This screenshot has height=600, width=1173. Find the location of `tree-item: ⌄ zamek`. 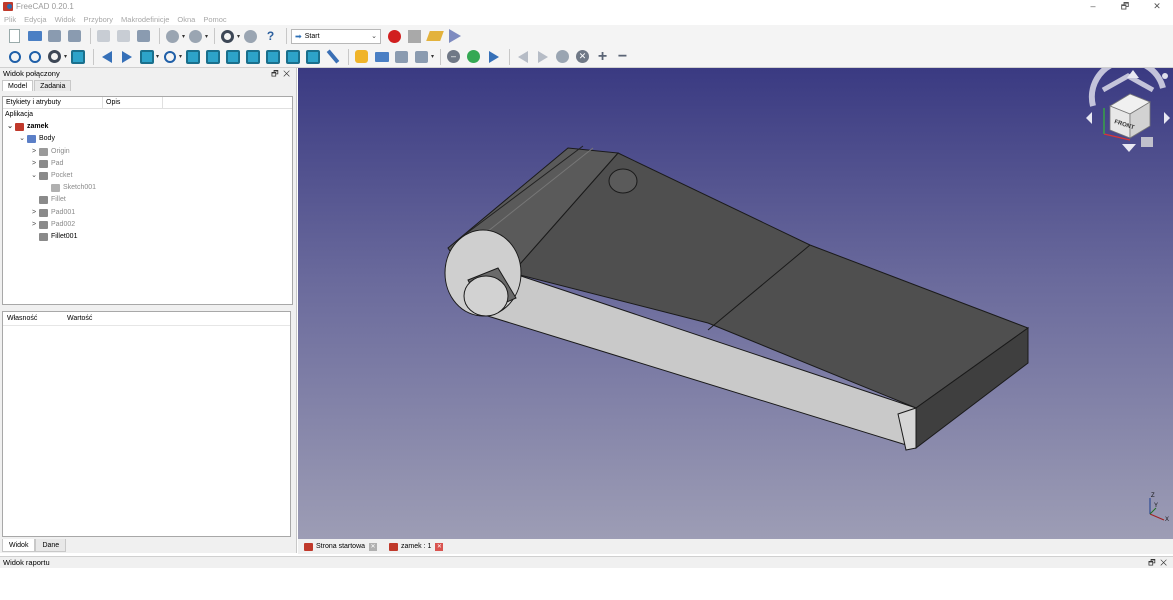

tree-item: ⌄ zamek is located at coordinates (147, 127).